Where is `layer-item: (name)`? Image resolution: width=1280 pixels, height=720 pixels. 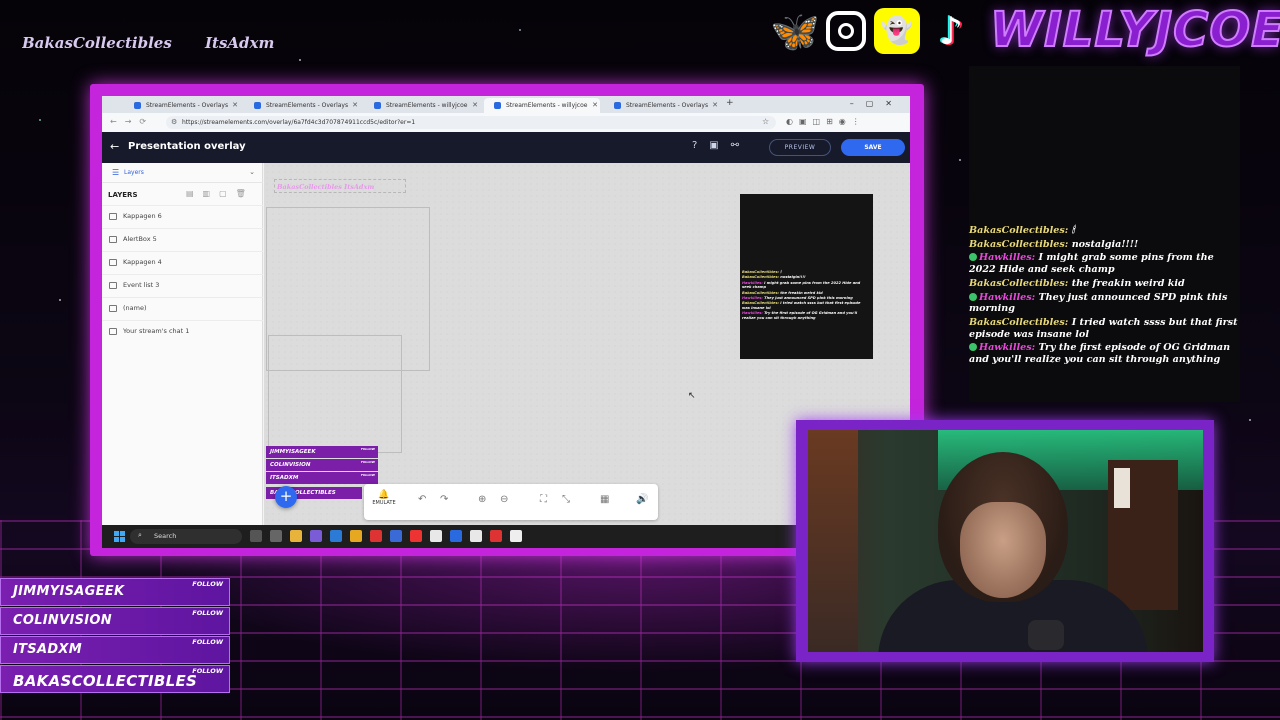
layer-item: (name) is located at coordinates (182, 308).